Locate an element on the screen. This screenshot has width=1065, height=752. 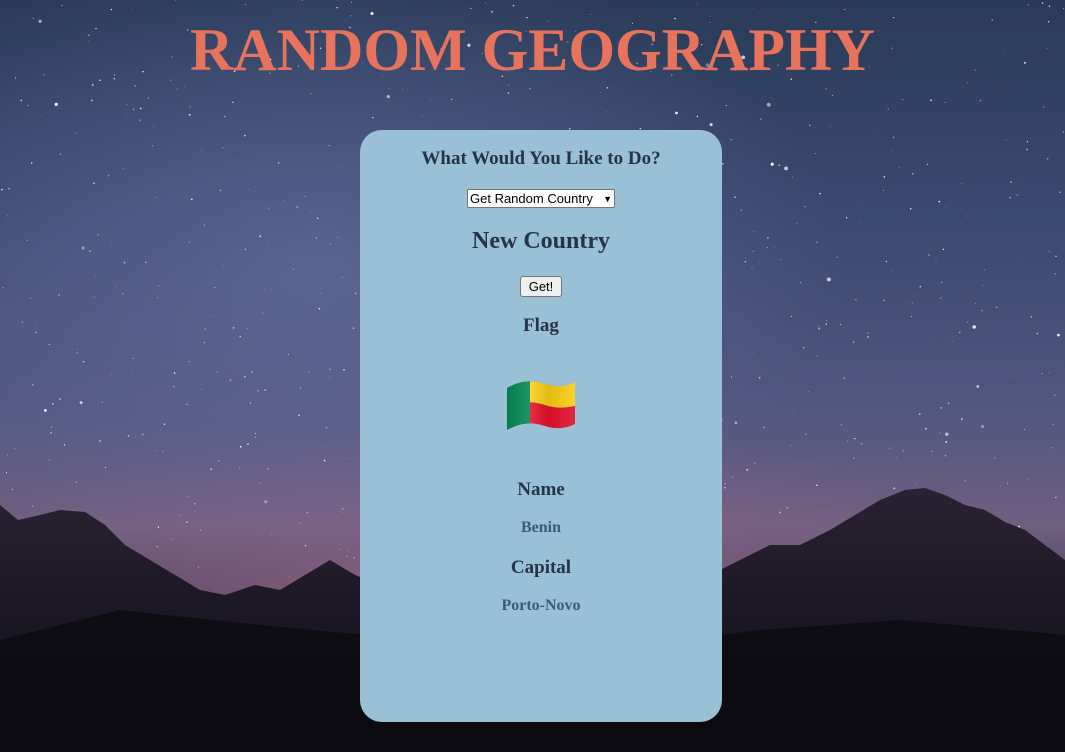
action-question-heading: What Would You Like to Do? is located at coordinates (541, 158).